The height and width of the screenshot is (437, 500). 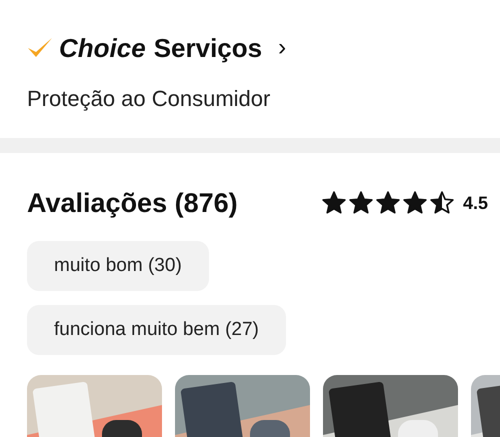 What do you see at coordinates (132, 203) in the screenshot?
I see `reviews-heading: Avaliações (876)` at bounding box center [132, 203].